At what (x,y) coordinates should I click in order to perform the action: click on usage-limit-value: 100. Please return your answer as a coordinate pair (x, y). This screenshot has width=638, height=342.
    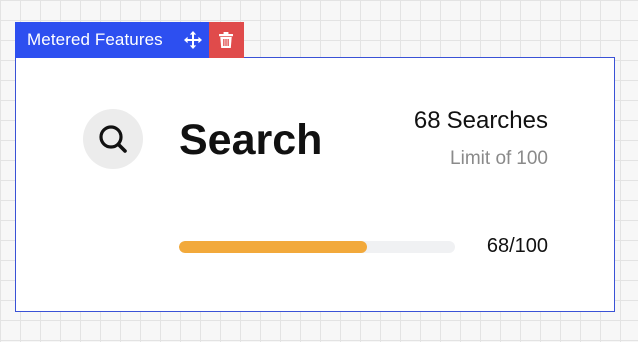
    Looking at the image, I should click on (532, 158).